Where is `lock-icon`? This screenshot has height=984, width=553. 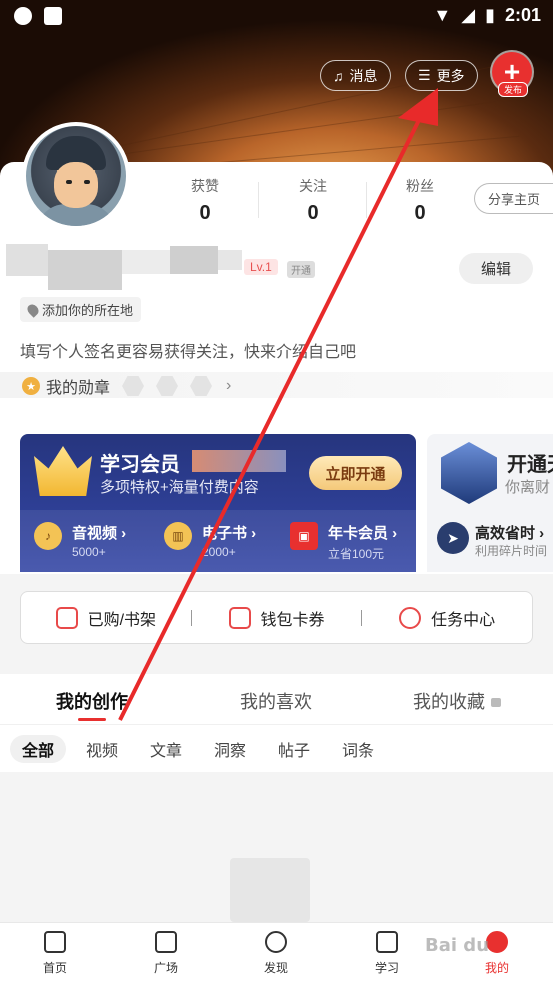 lock-icon is located at coordinates (496, 702).